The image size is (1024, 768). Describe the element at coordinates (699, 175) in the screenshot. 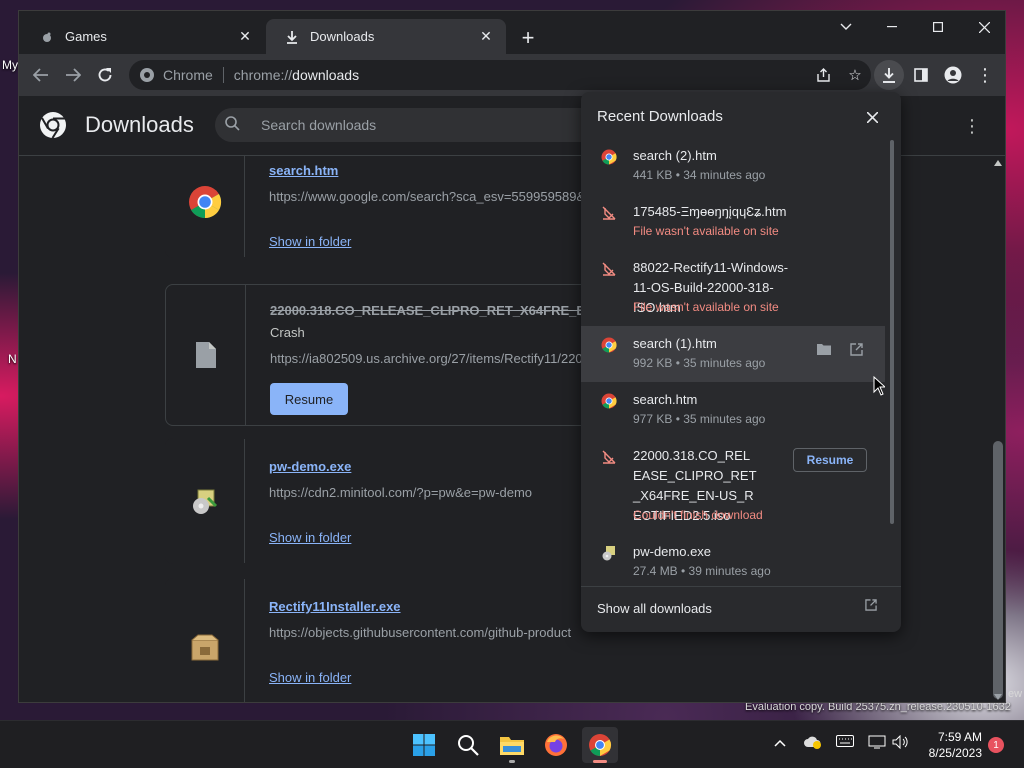

I see `download-meta: 441 KB • 34 minutes ago` at that location.